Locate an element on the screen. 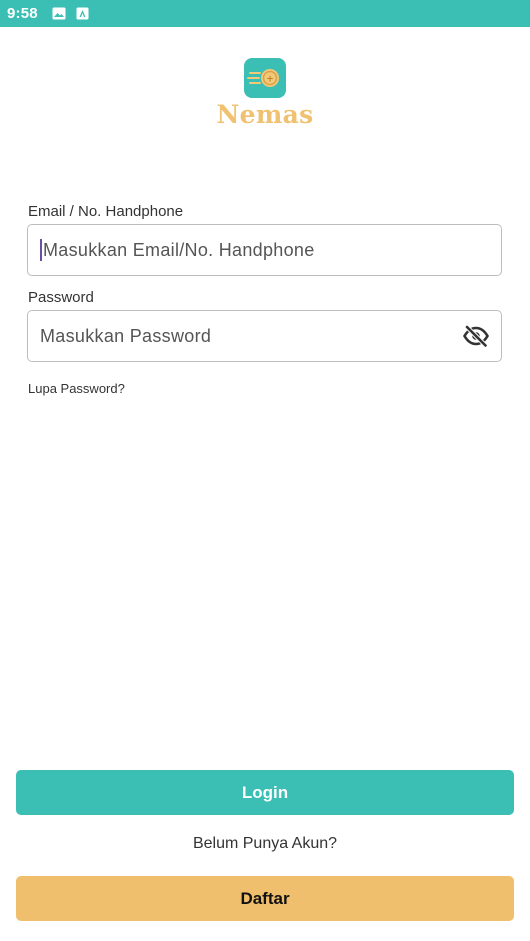 Image resolution: width=530 pixels, height=941 pixels. password-label: Password is located at coordinates (61, 297).